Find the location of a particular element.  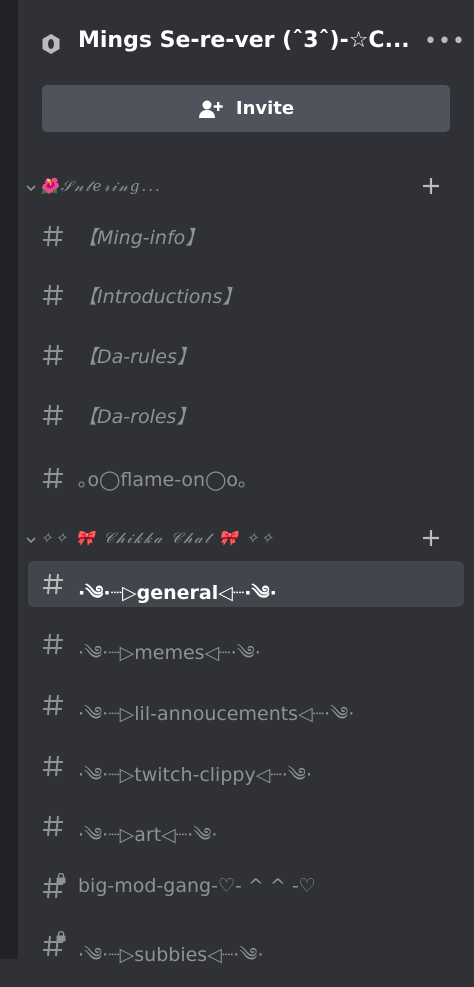

channel-name: 【Da-rules】 is located at coordinates (137, 357).